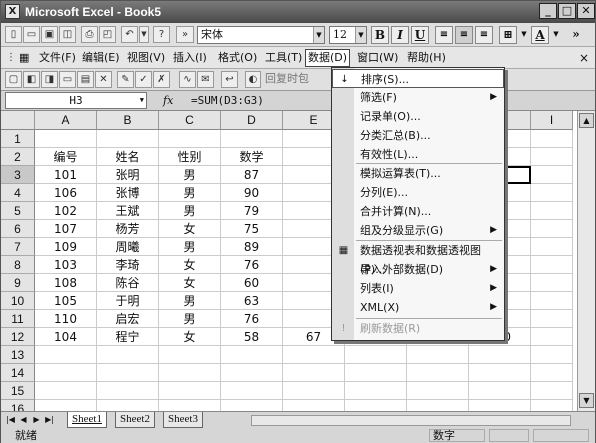 This screenshot has height=443, width=596. What do you see at coordinates (556, 35) in the screenshot?
I see `font-color-dropdown-icon: ▼` at bounding box center [556, 35].